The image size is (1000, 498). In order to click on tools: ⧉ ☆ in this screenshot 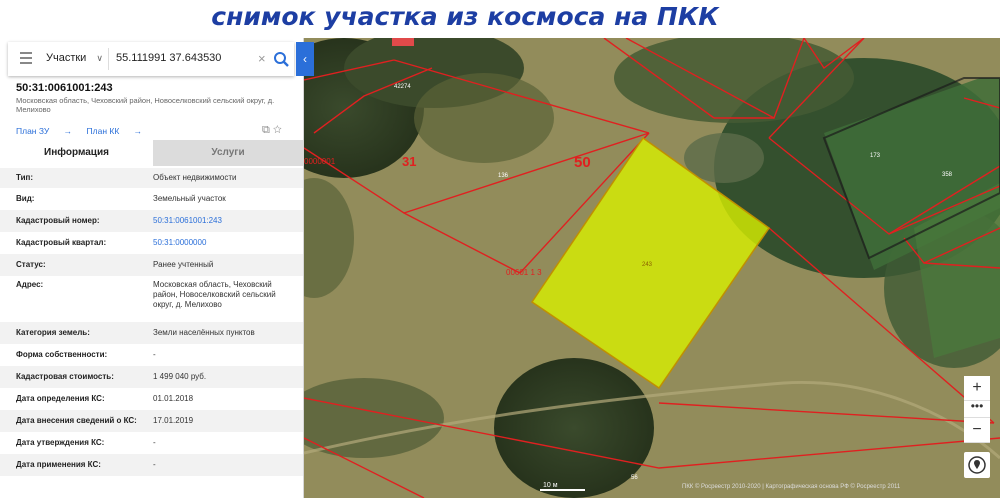, I will do `click(272, 130)`.